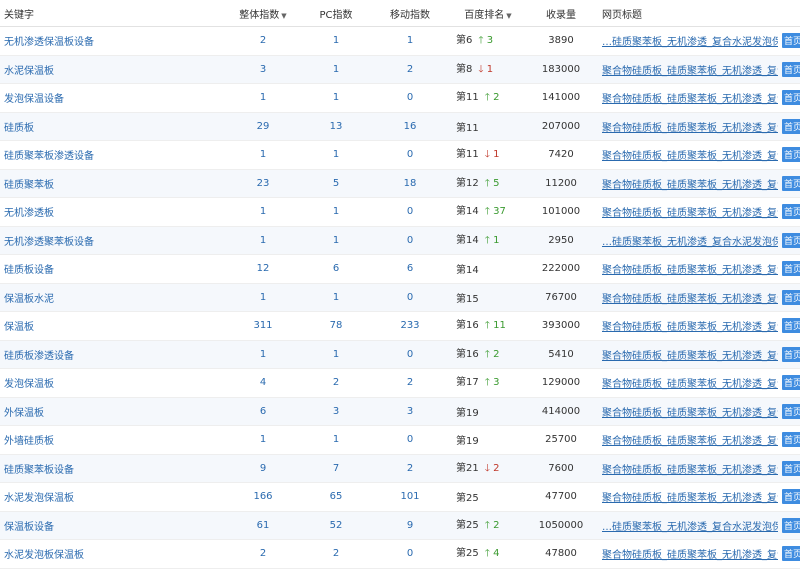 The width and height of the screenshot is (800, 569). Describe the element at coordinates (39, 498) in the screenshot. I see `keyword-link: 水泥发泡保温板` at that location.